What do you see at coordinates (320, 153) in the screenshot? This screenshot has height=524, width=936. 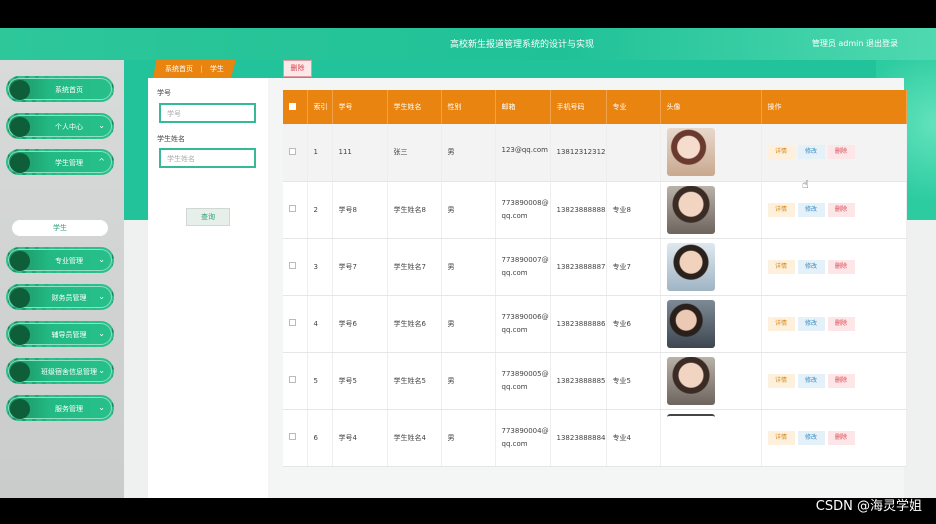 I see `cell-index: 1` at bounding box center [320, 153].